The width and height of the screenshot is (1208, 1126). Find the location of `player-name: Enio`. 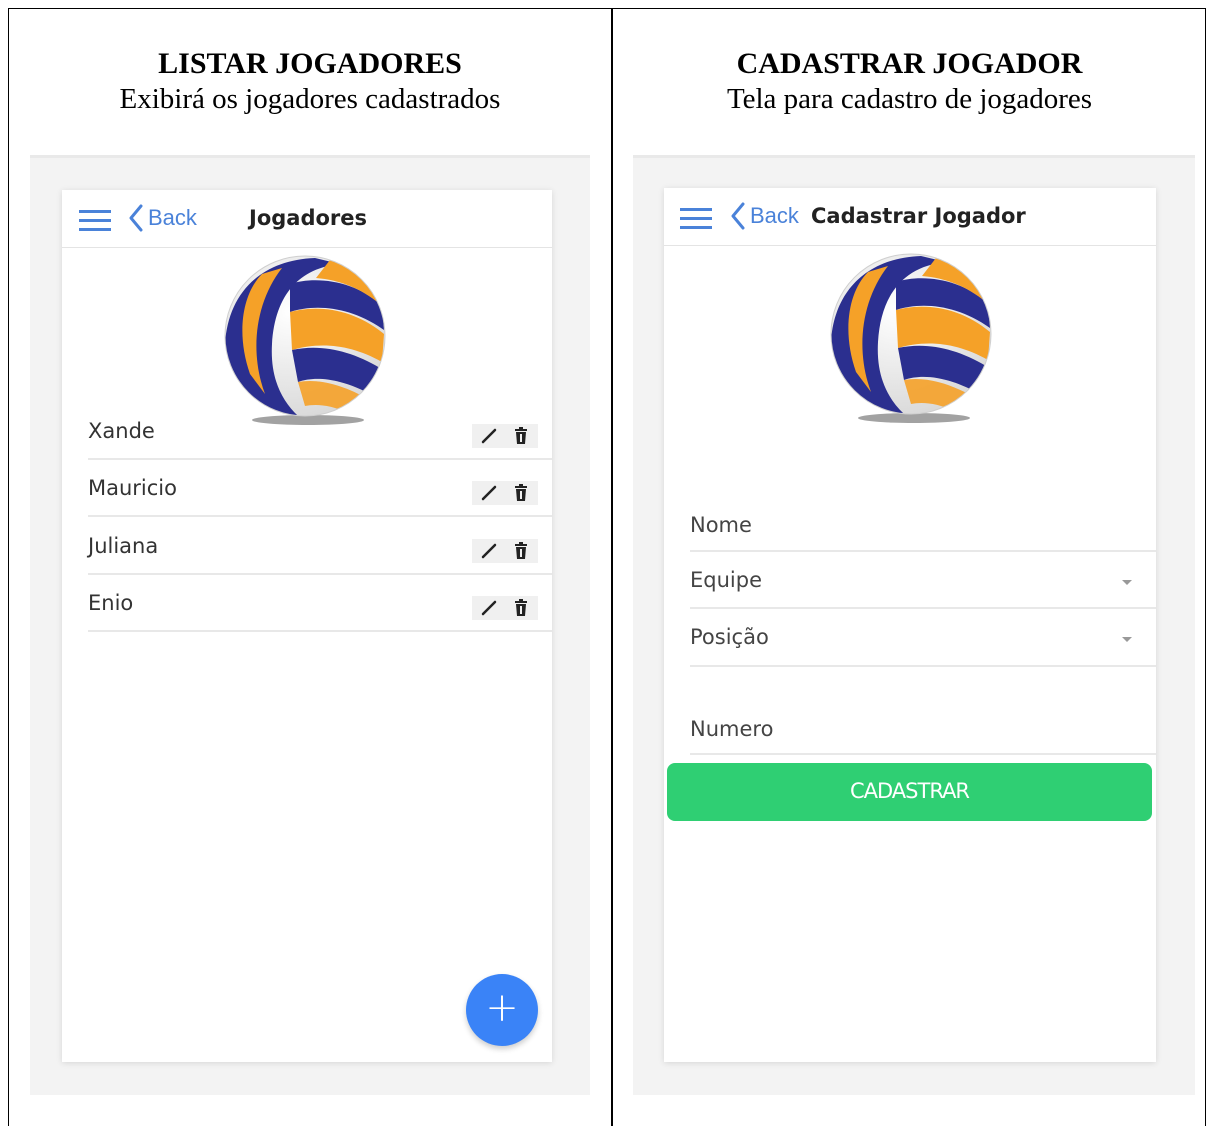

player-name: Enio is located at coordinates (111, 603).